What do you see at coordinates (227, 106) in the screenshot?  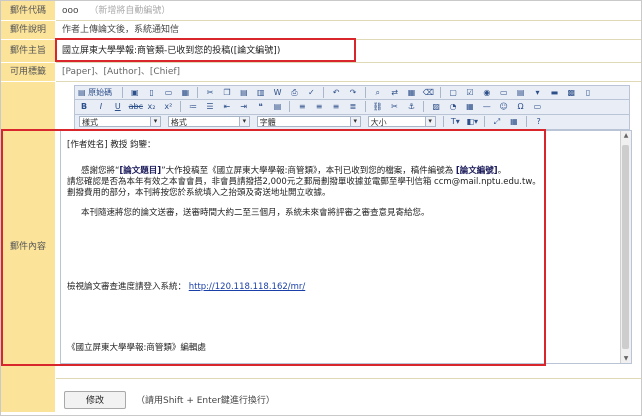 I see `outdent-icon: ⇤` at bounding box center [227, 106].